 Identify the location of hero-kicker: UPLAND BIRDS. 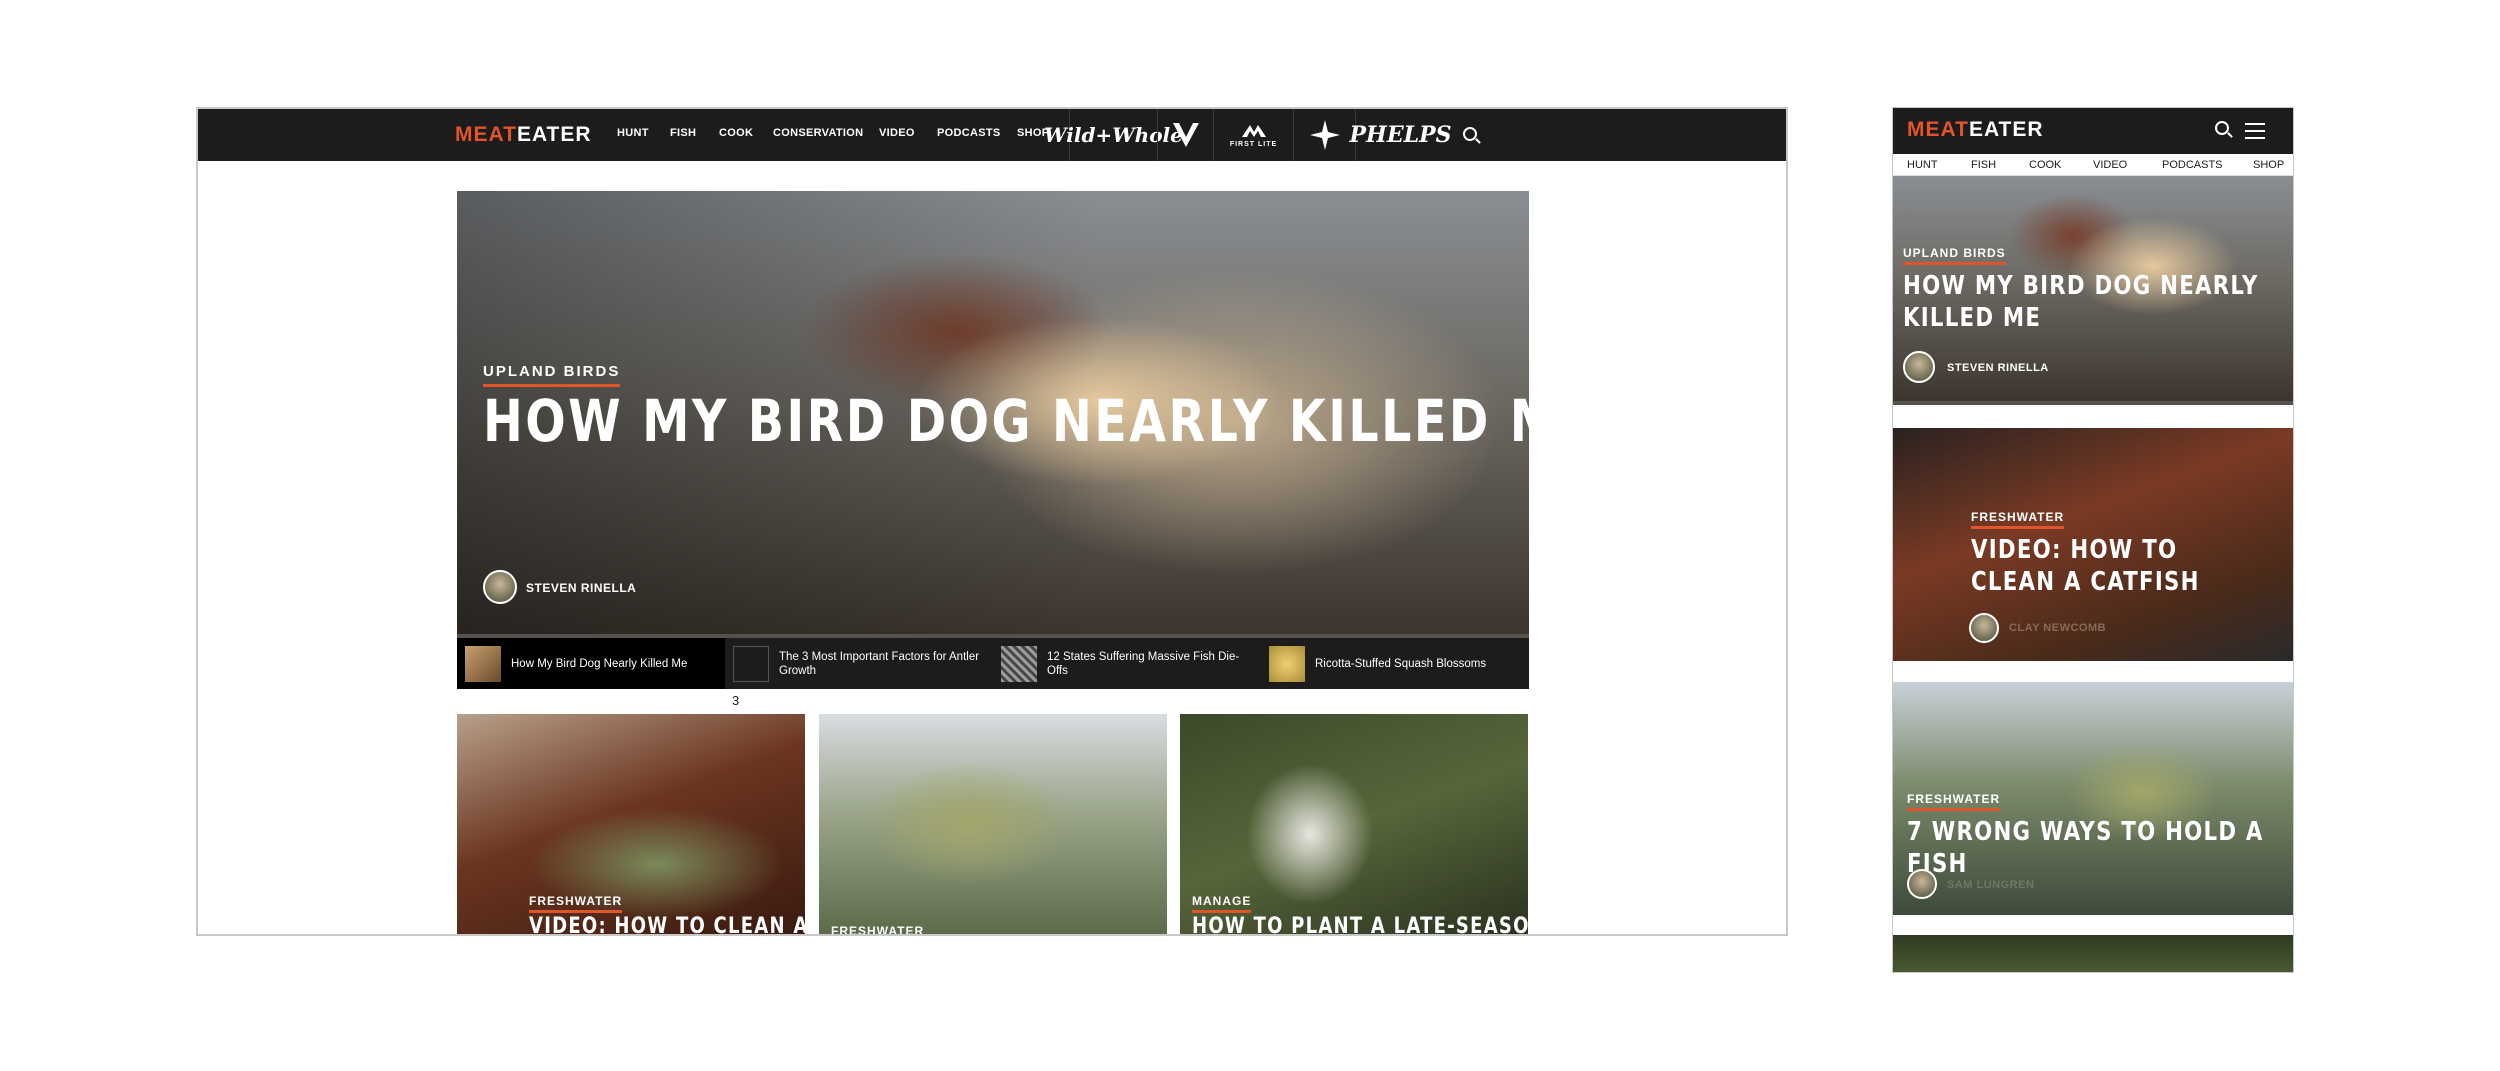
(552, 375).